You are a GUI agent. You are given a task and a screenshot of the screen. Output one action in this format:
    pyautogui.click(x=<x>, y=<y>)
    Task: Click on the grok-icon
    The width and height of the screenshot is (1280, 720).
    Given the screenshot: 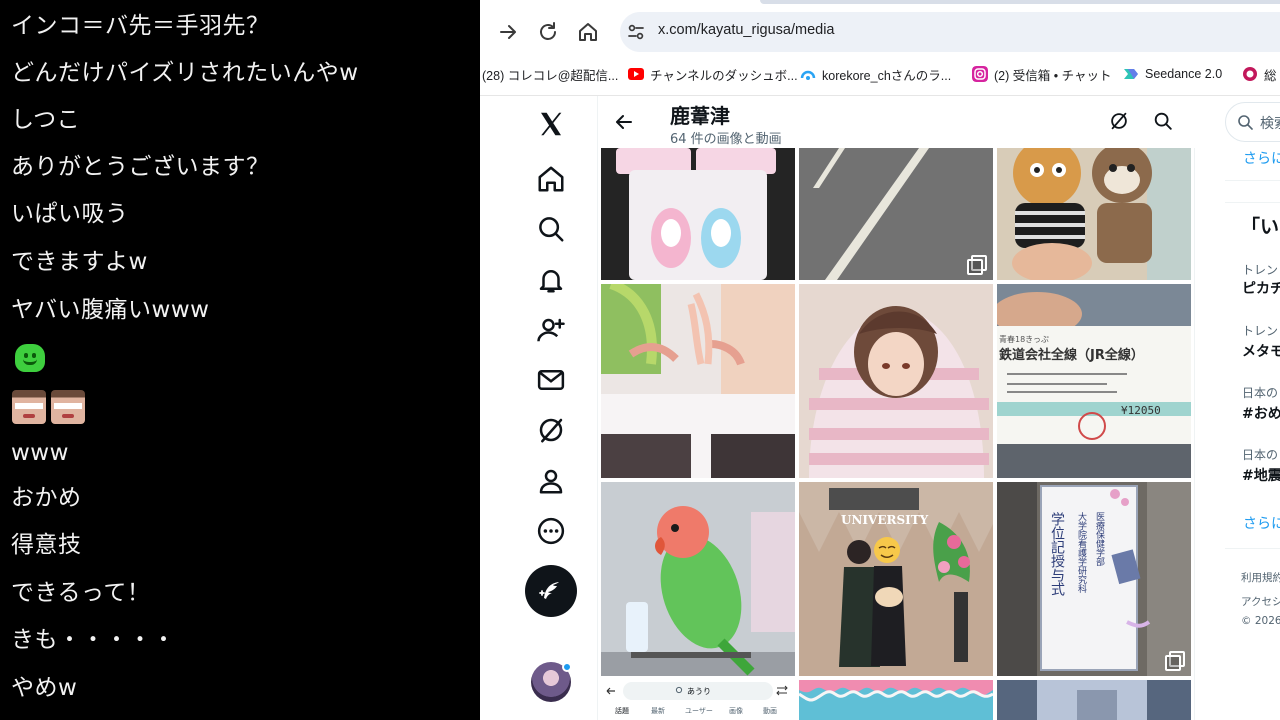 What is the action you would take?
    pyautogui.click(x=551, y=430)
    